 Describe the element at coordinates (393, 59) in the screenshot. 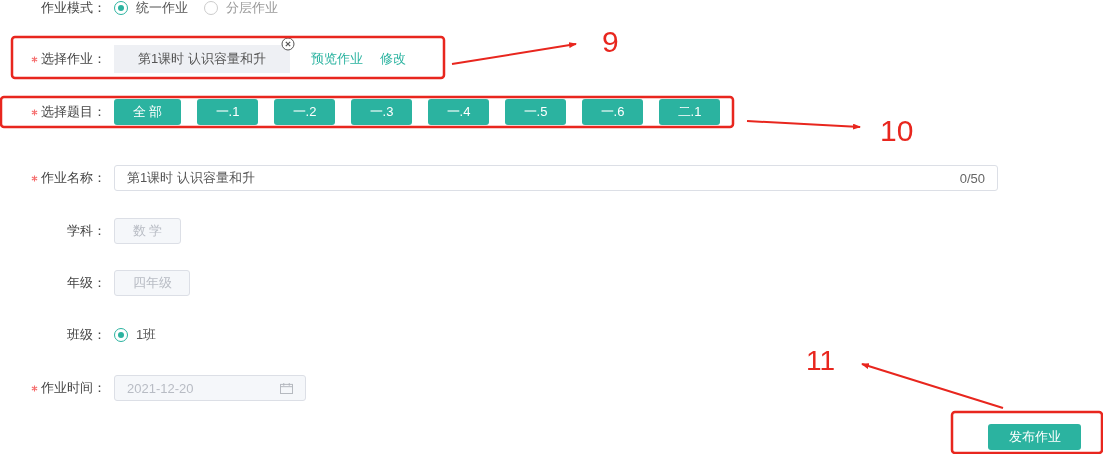

I see `text-link: 修改` at that location.